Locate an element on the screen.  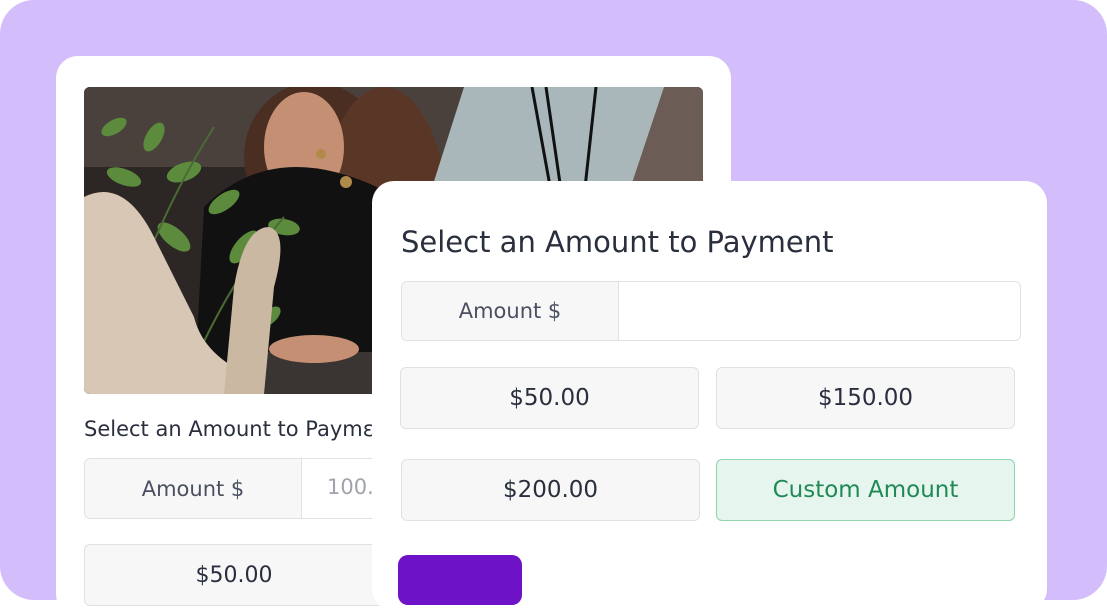
amount-option-custom: Custom Amount is located at coordinates (865, 490).